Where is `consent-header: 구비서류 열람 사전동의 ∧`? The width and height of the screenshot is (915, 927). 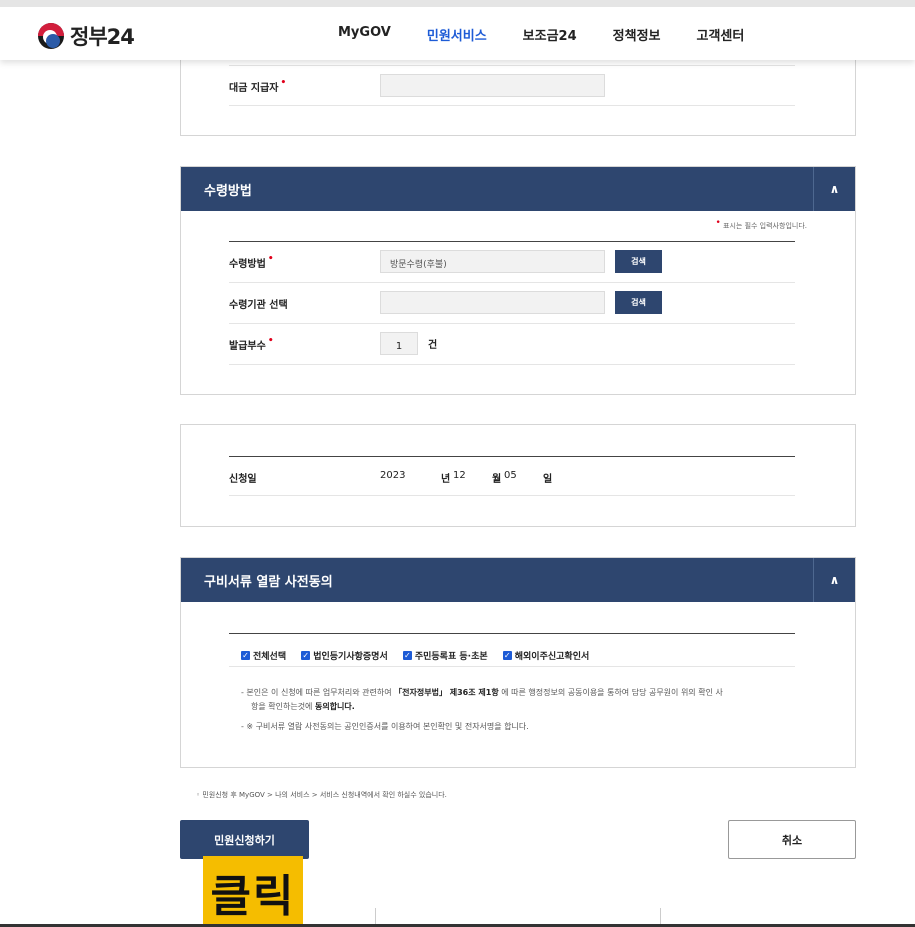 consent-header: 구비서류 열람 사전동의 ∧ is located at coordinates (518, 580).